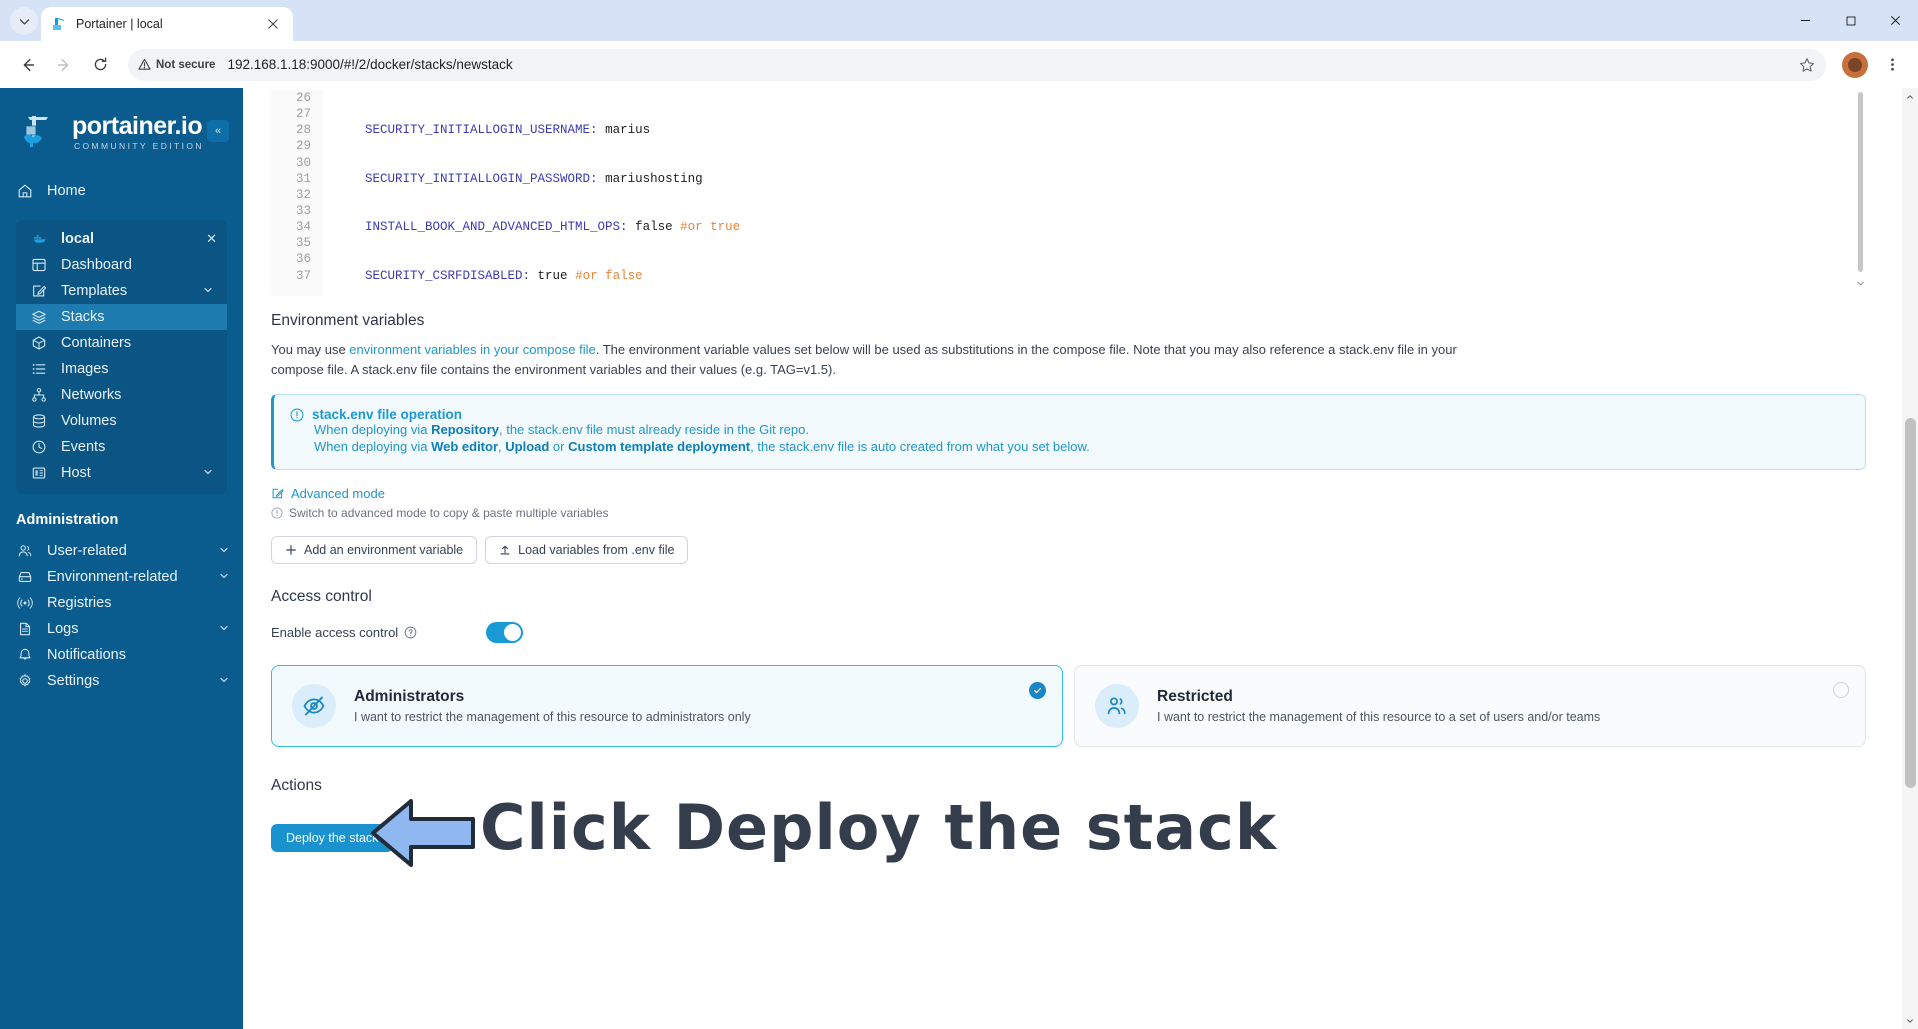 This screenshot has height=1029, width=1918. I want to click on stacks-icon, so click(38, 317).